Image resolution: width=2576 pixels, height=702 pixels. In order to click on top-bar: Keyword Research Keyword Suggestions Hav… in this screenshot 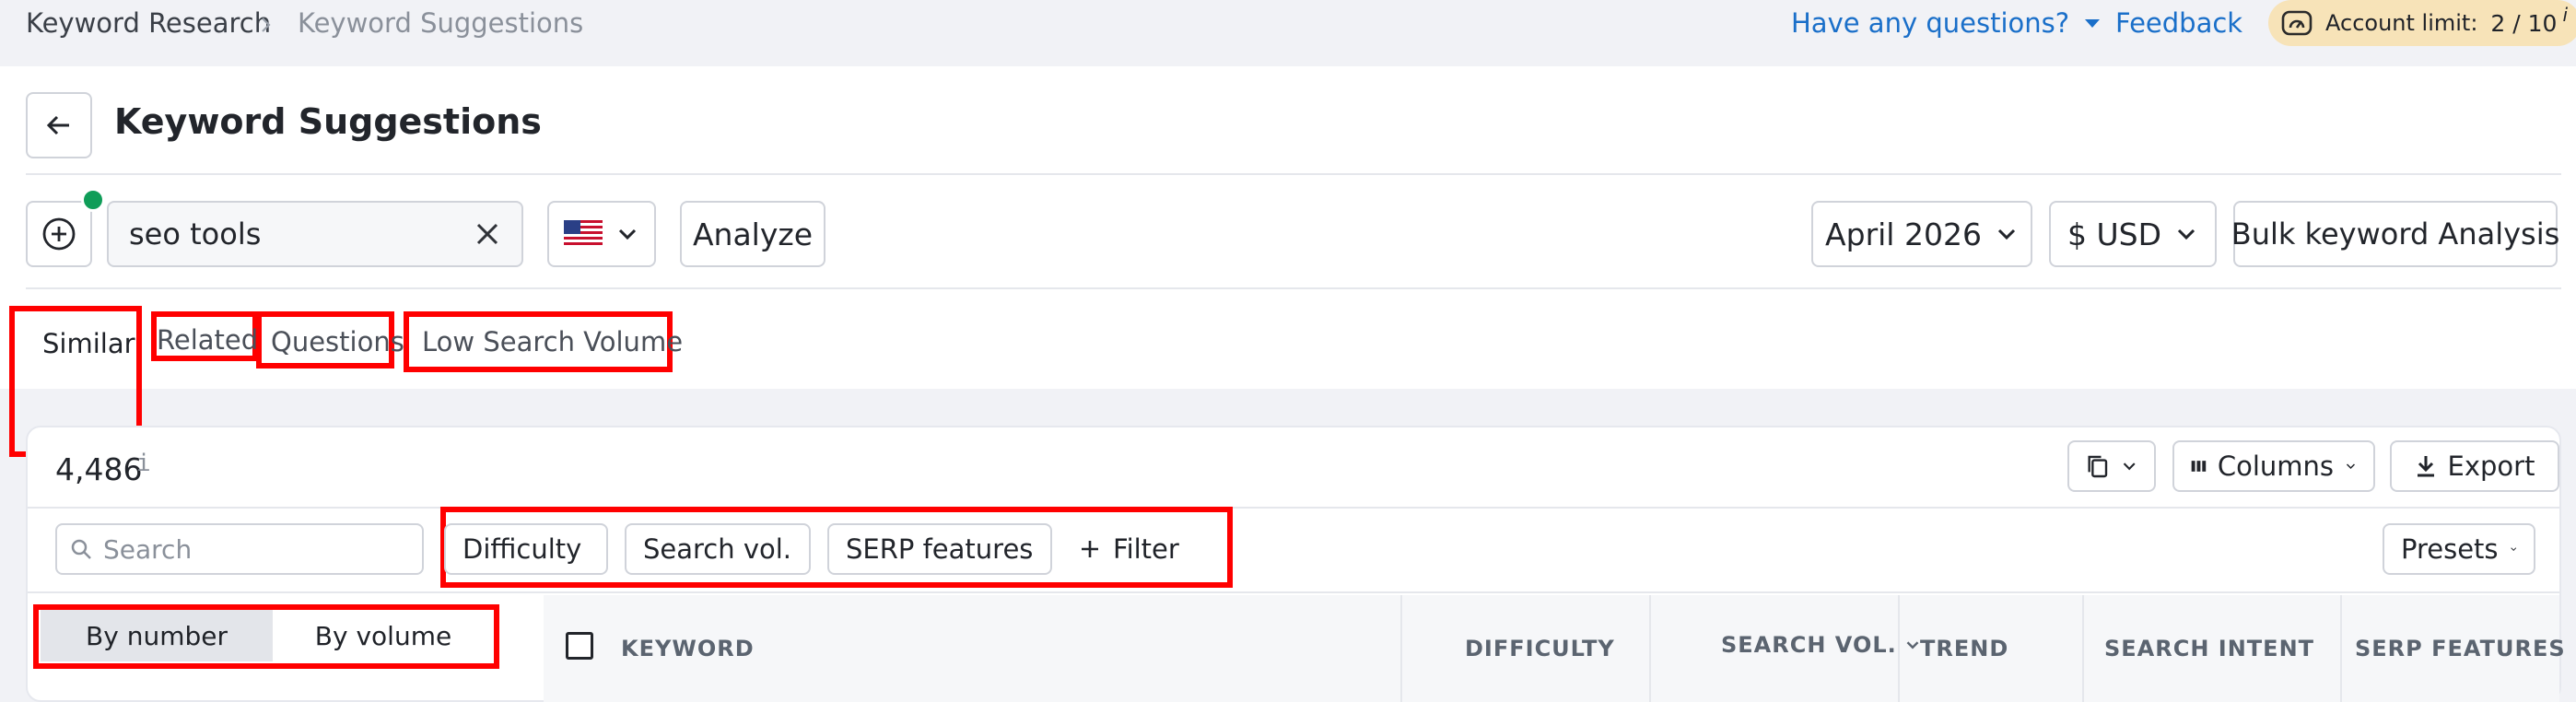, I will do `click(1288, 33)`.